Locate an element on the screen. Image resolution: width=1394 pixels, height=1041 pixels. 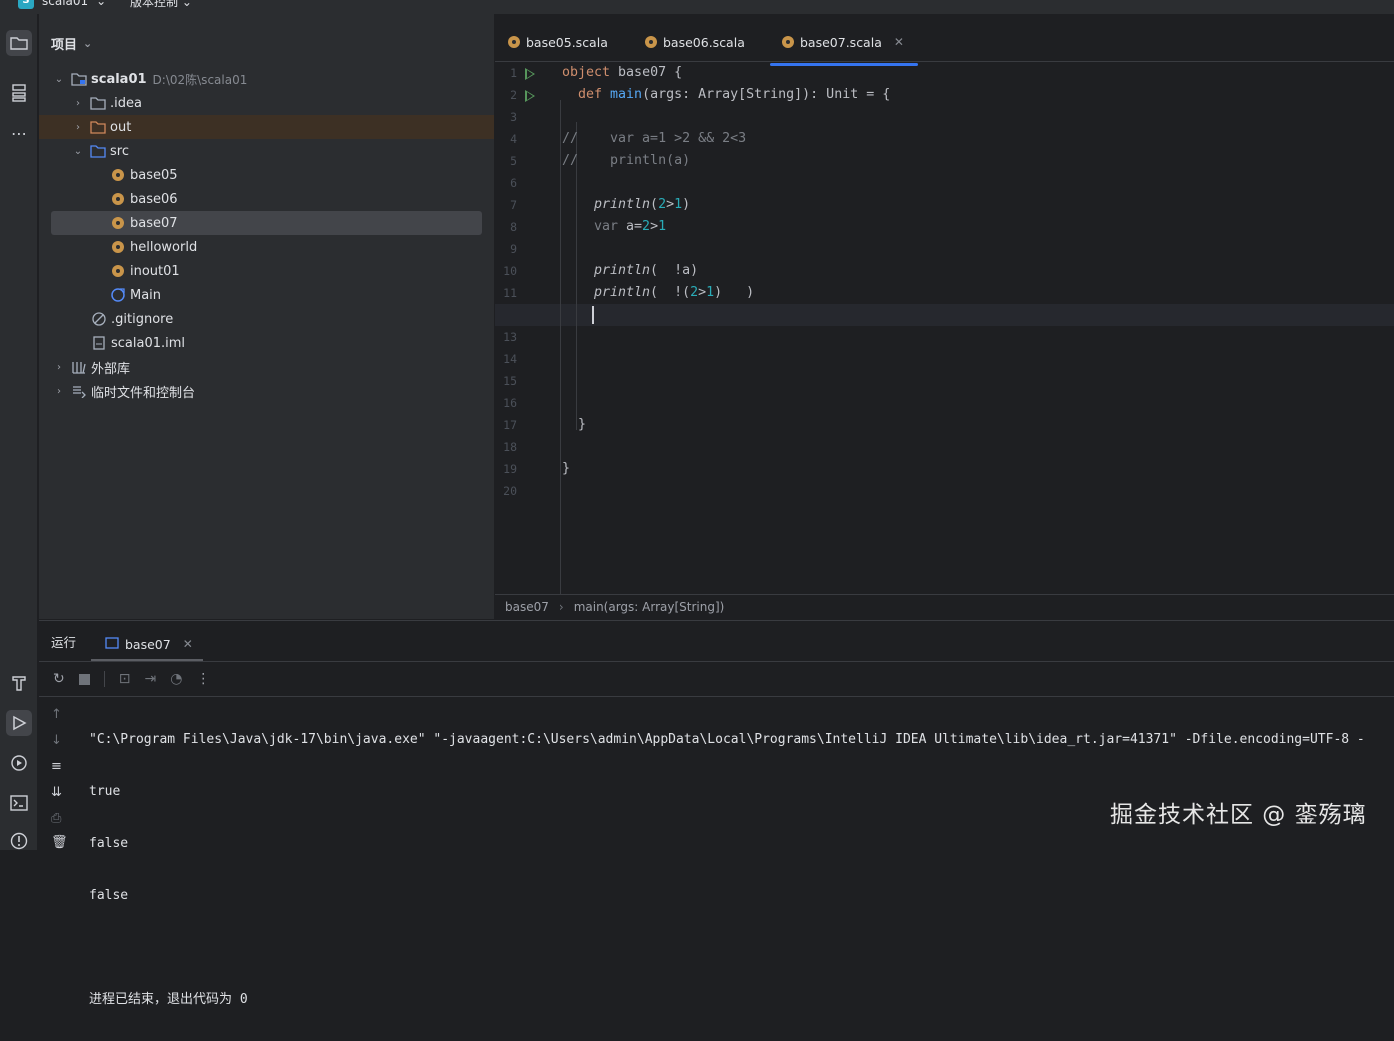
project-badge: S is located at coordinates (26, 4).